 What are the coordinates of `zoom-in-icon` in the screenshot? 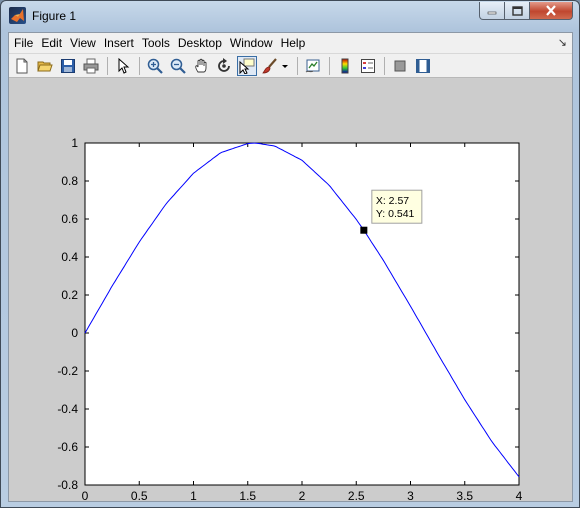 It's located at (155, 66).